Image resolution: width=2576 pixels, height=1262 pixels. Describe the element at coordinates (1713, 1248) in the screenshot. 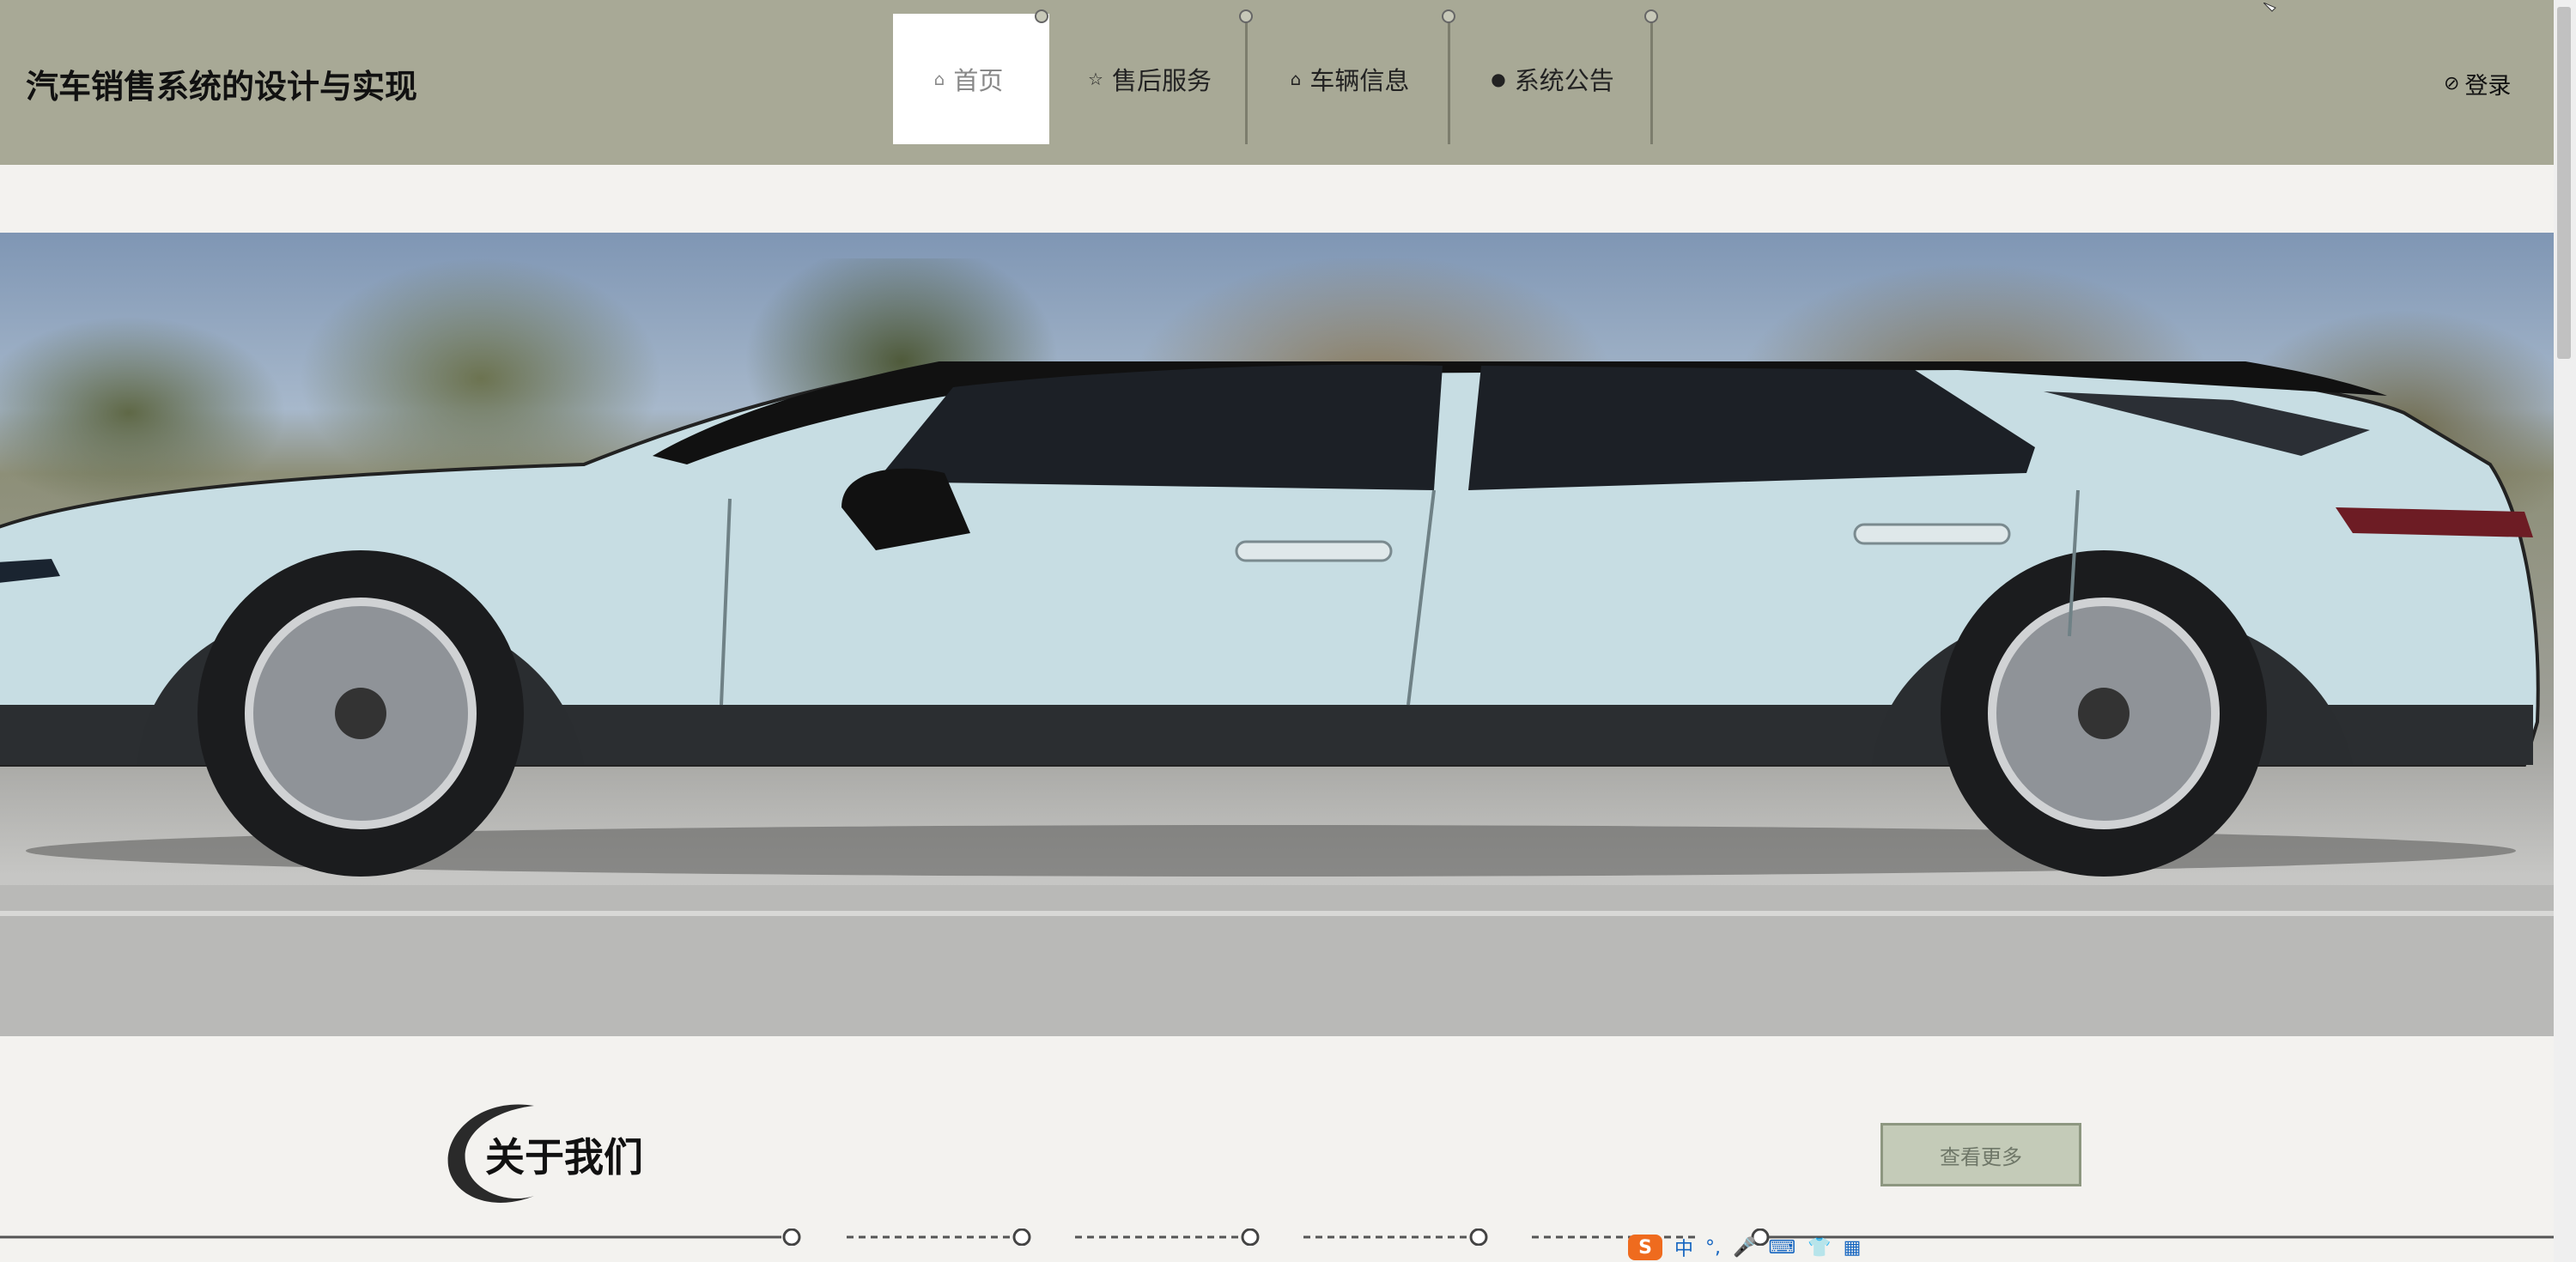

I see `ime-punct: °,` at that location.